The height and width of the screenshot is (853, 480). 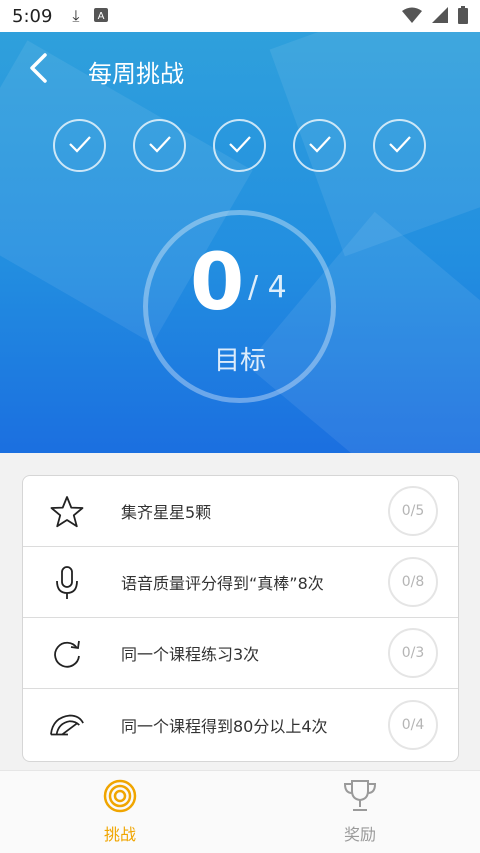 What do you see at coordinates (166, 512) in the screenshot?
I see `task-label: 集齐星星5颗` at bounding box center [166, 512].